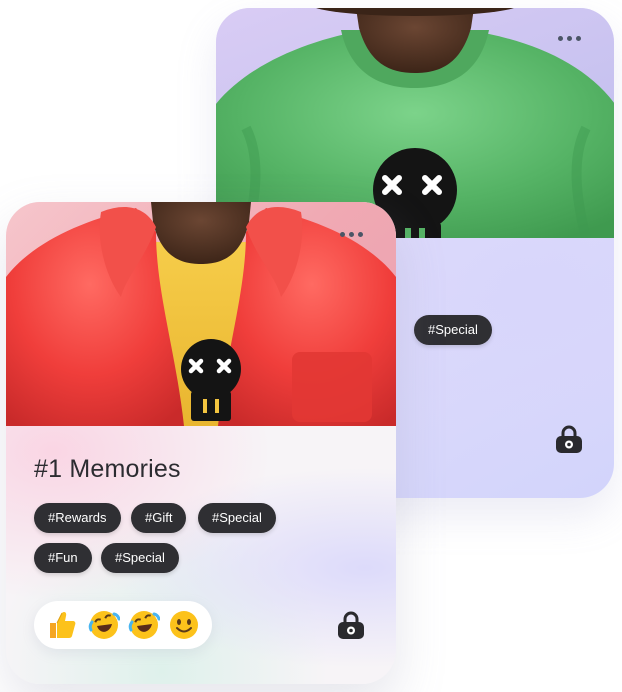 Image resolution: width=622 pixels, height=692 pixels. What do you see at coordinates (63, 558) in the screenshot?
I see `tag-fun: #Fun` at bounding box center [63, 558].